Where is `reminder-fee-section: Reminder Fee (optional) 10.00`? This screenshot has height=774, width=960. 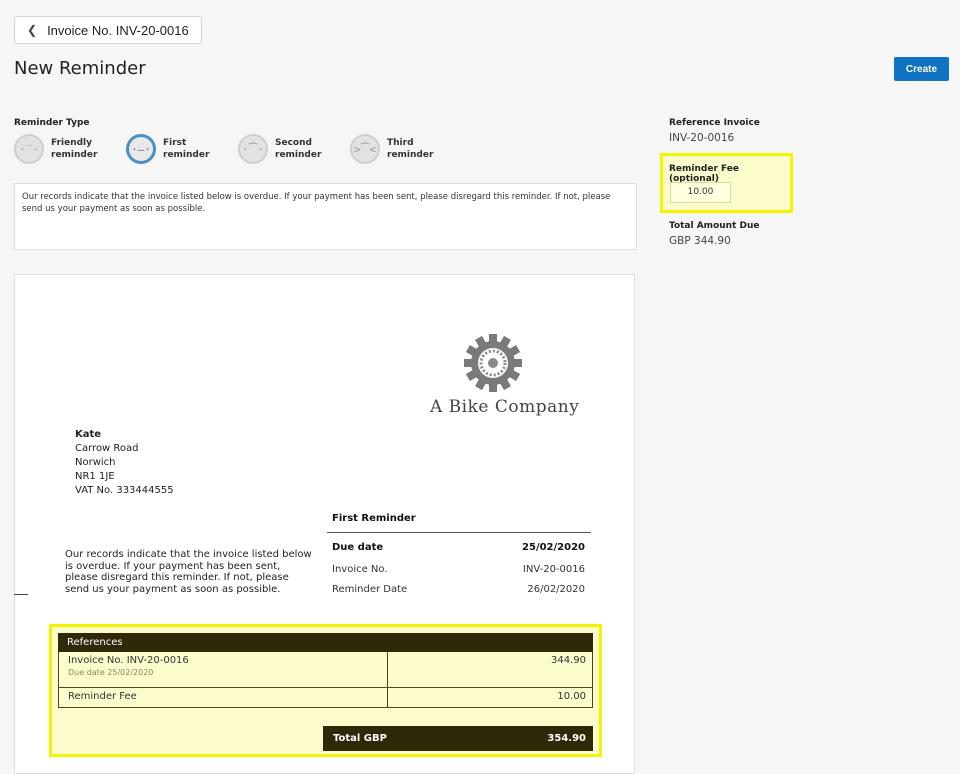
reminder-fee-section: Reminder Fee (optional) 10.00 is located at coordinates (726, 183).